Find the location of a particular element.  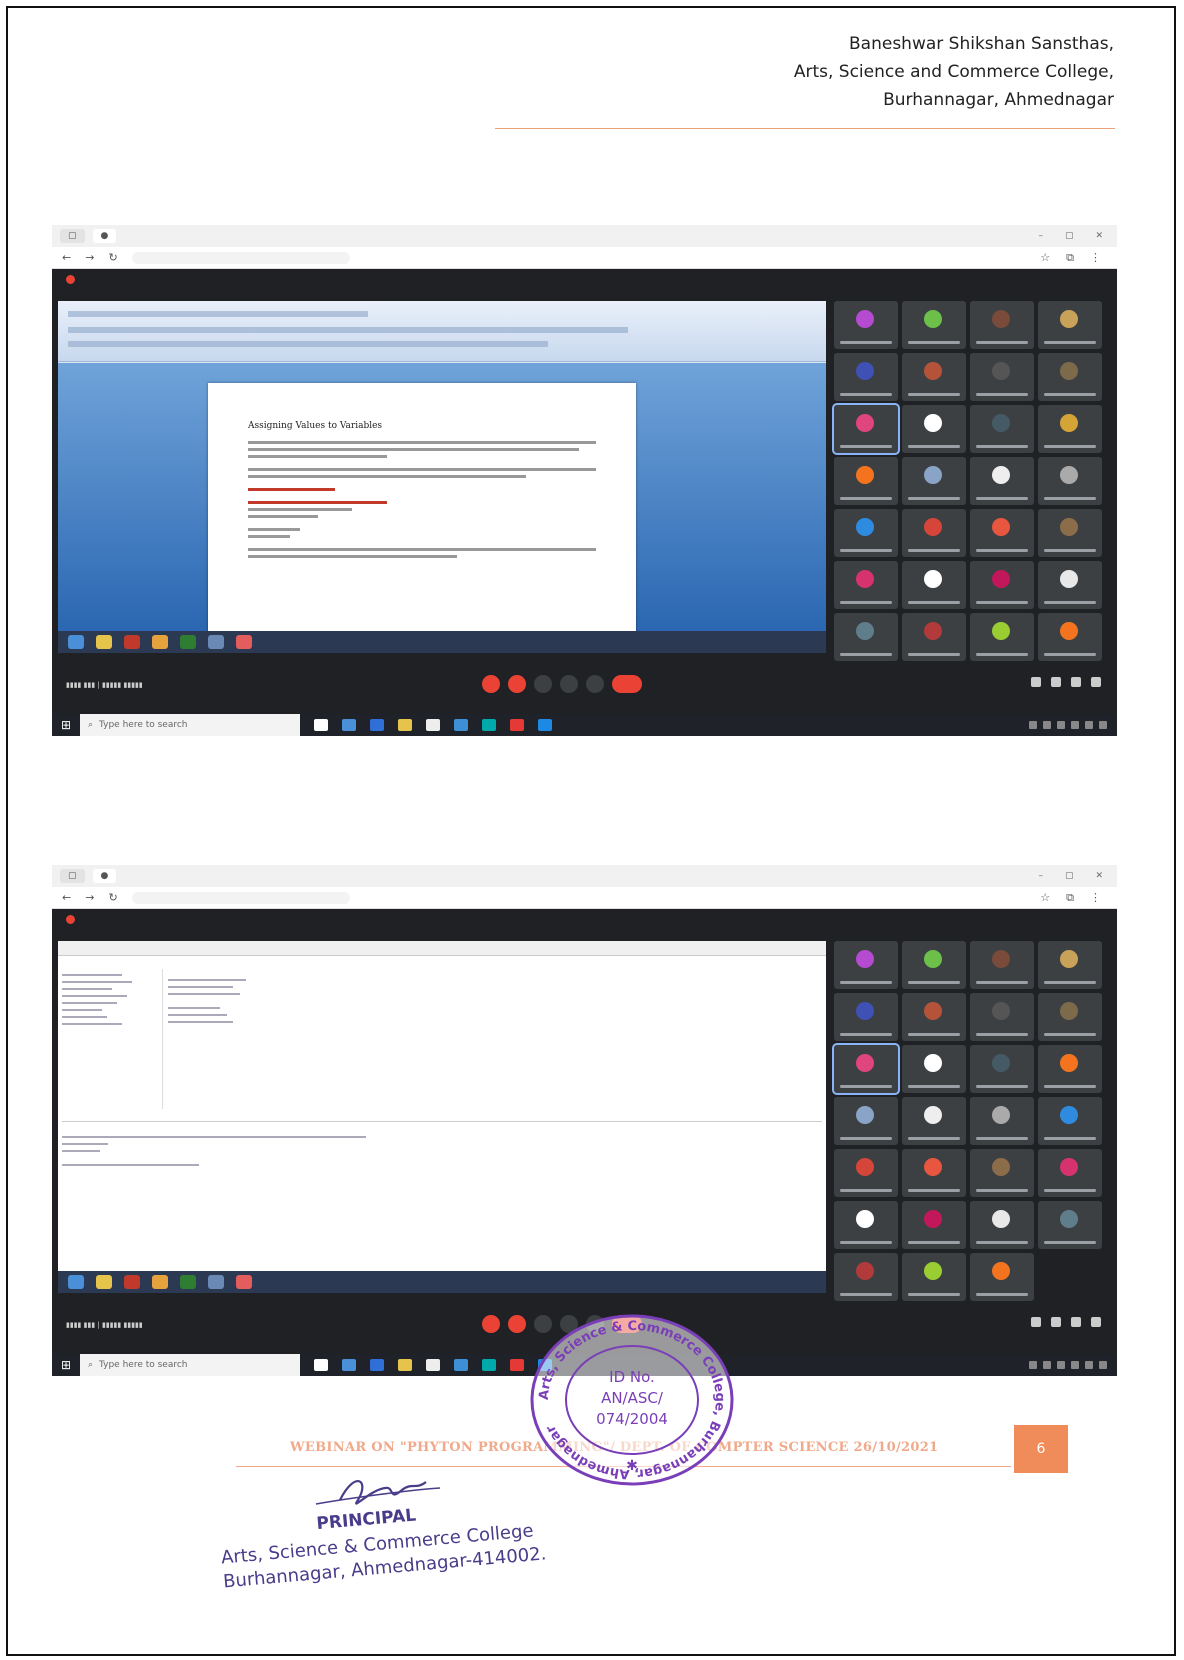

chat-icon is located at coordinates (1076, 1322).